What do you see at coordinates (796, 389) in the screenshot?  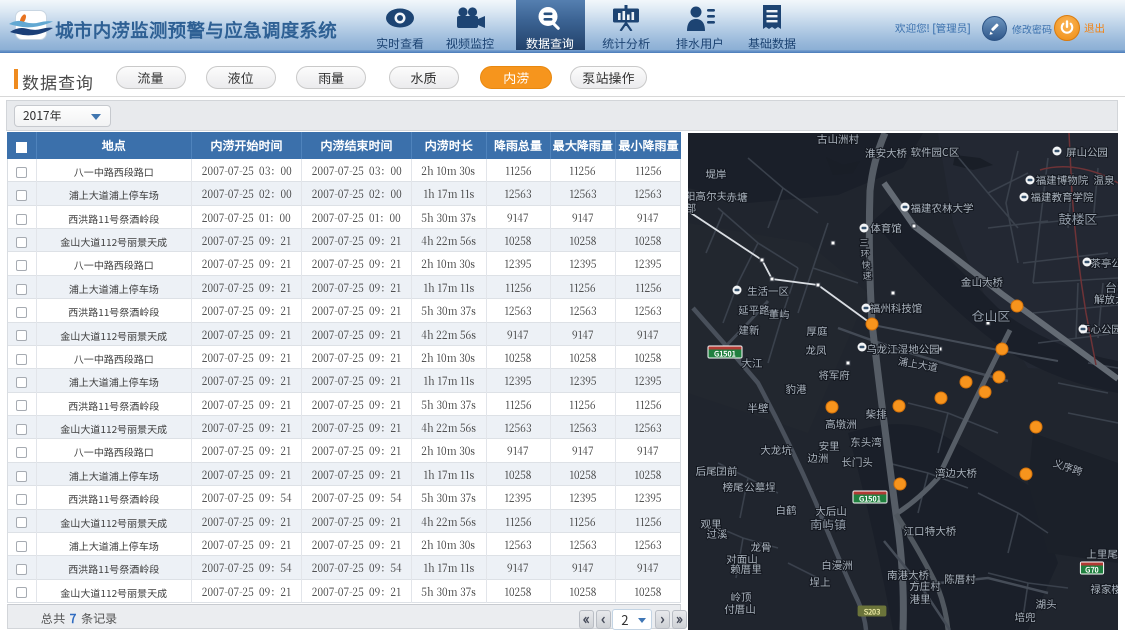 I see `svg-text: 豹港` at bounding box center [796, 389].